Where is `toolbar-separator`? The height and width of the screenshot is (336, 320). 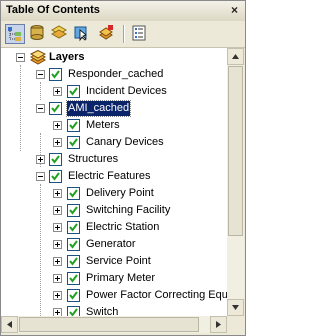 toolbar-separator is located at coordinates (124, 34).